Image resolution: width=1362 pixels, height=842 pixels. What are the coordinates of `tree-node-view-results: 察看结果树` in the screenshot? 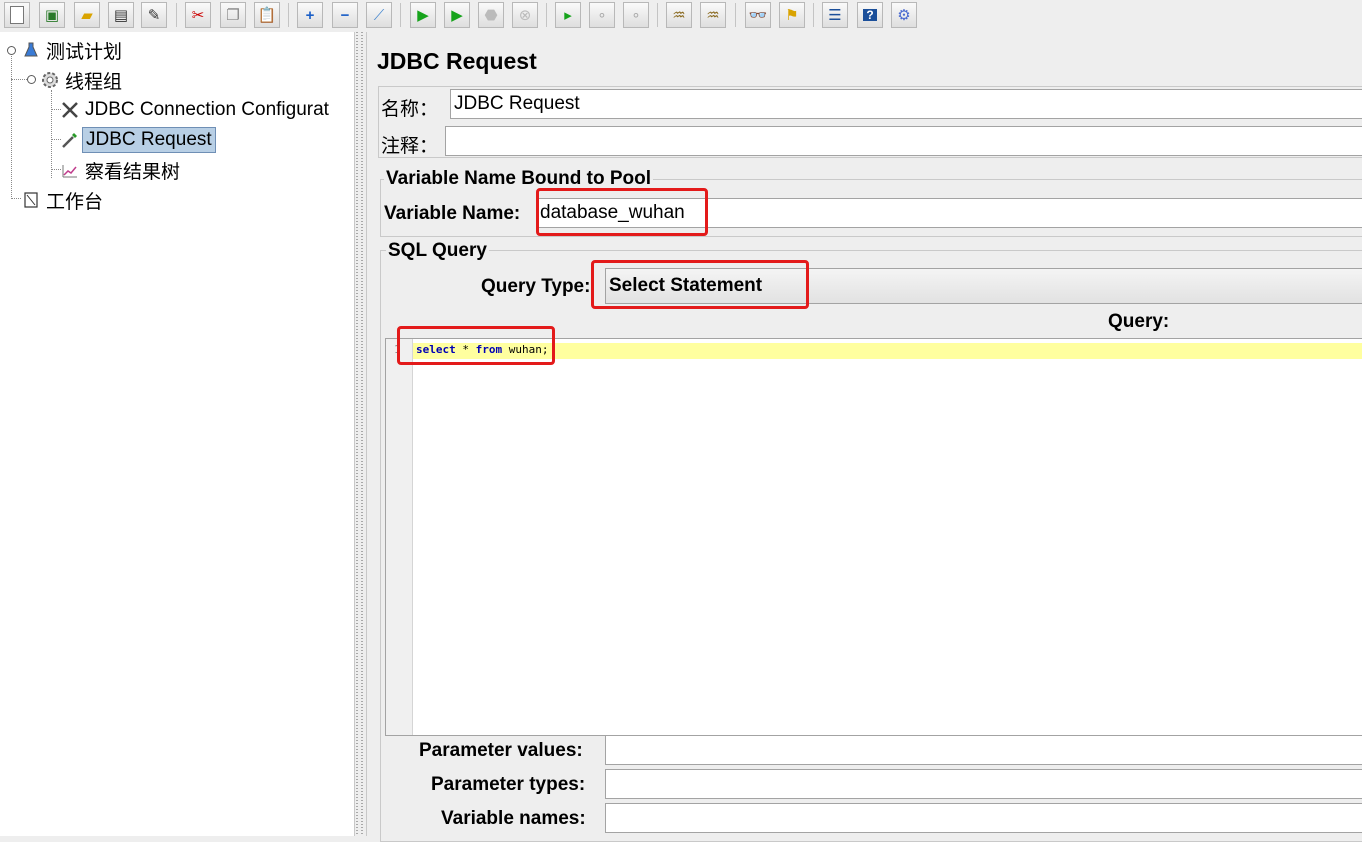 It's located at (122, 170).